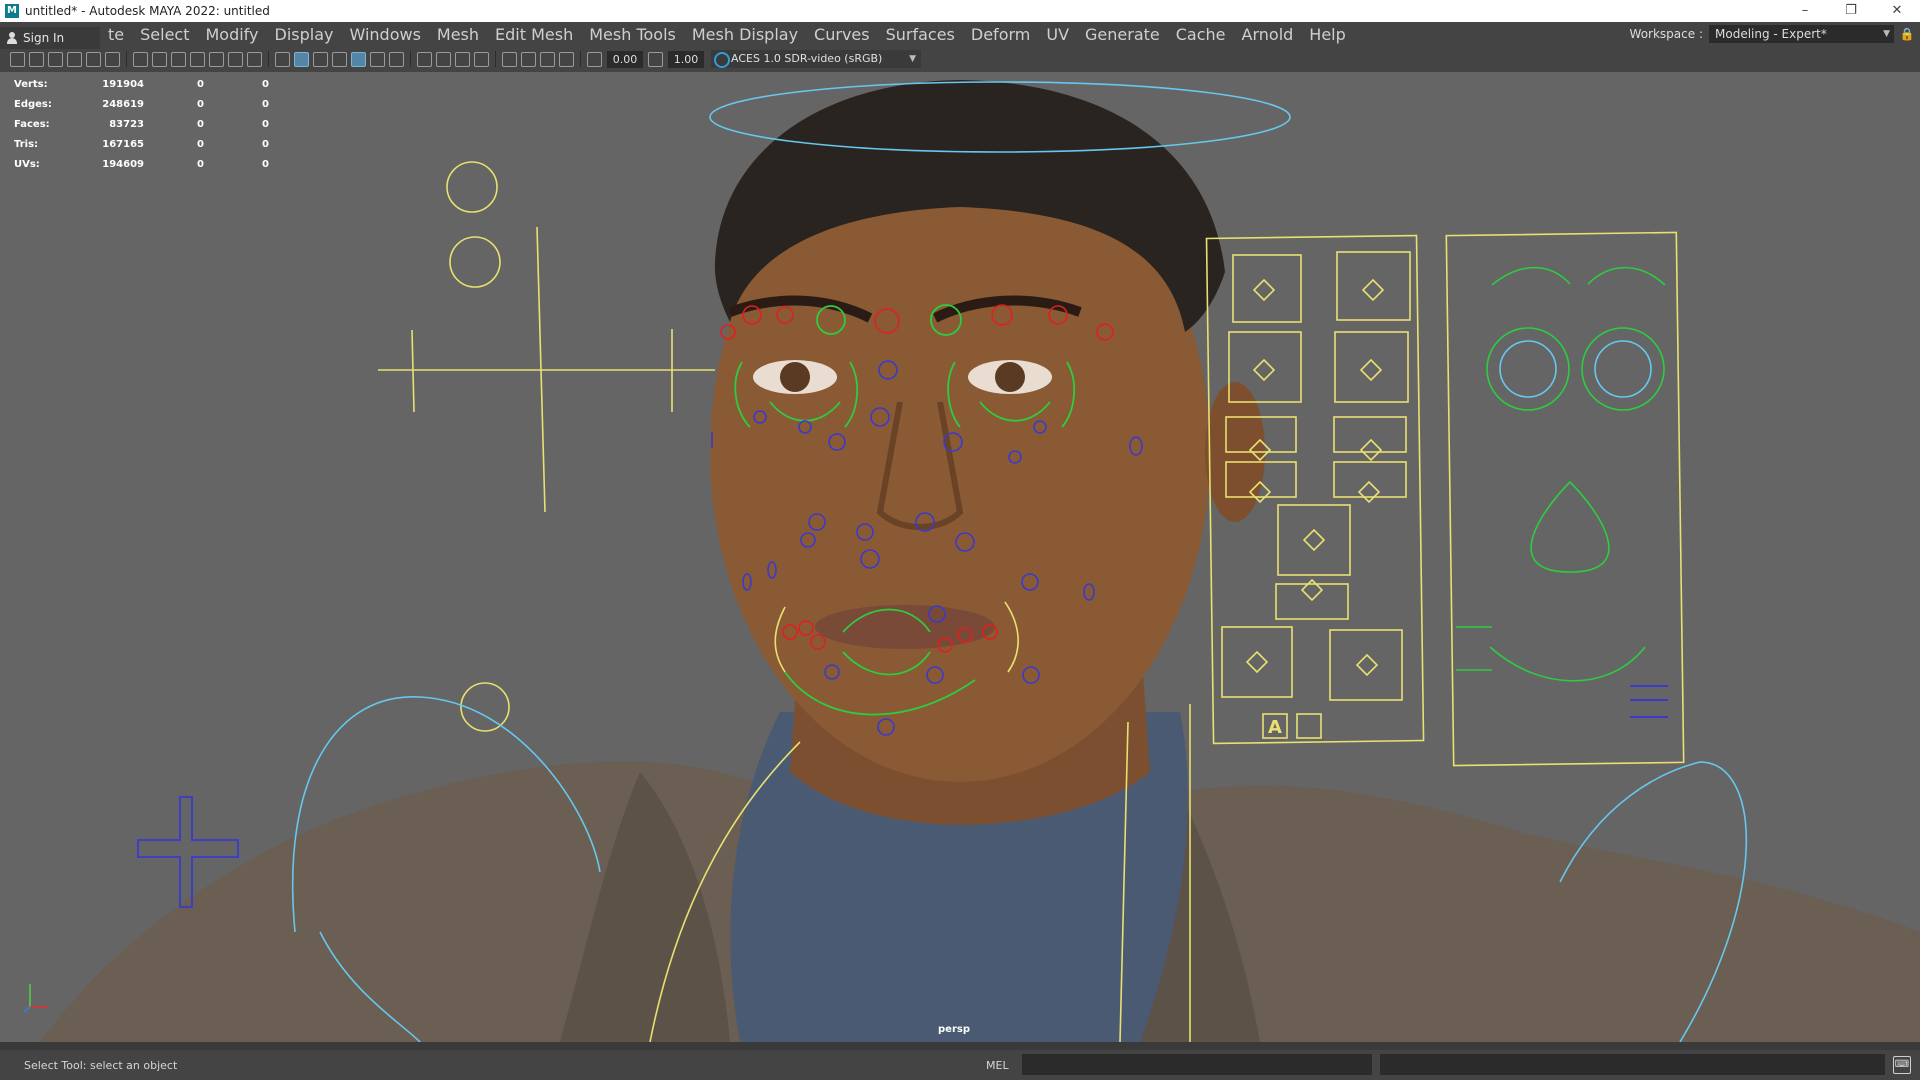 This screenshot has width=1920, height=1080. I want to click on close-button: ✕, so click(1897, 11).